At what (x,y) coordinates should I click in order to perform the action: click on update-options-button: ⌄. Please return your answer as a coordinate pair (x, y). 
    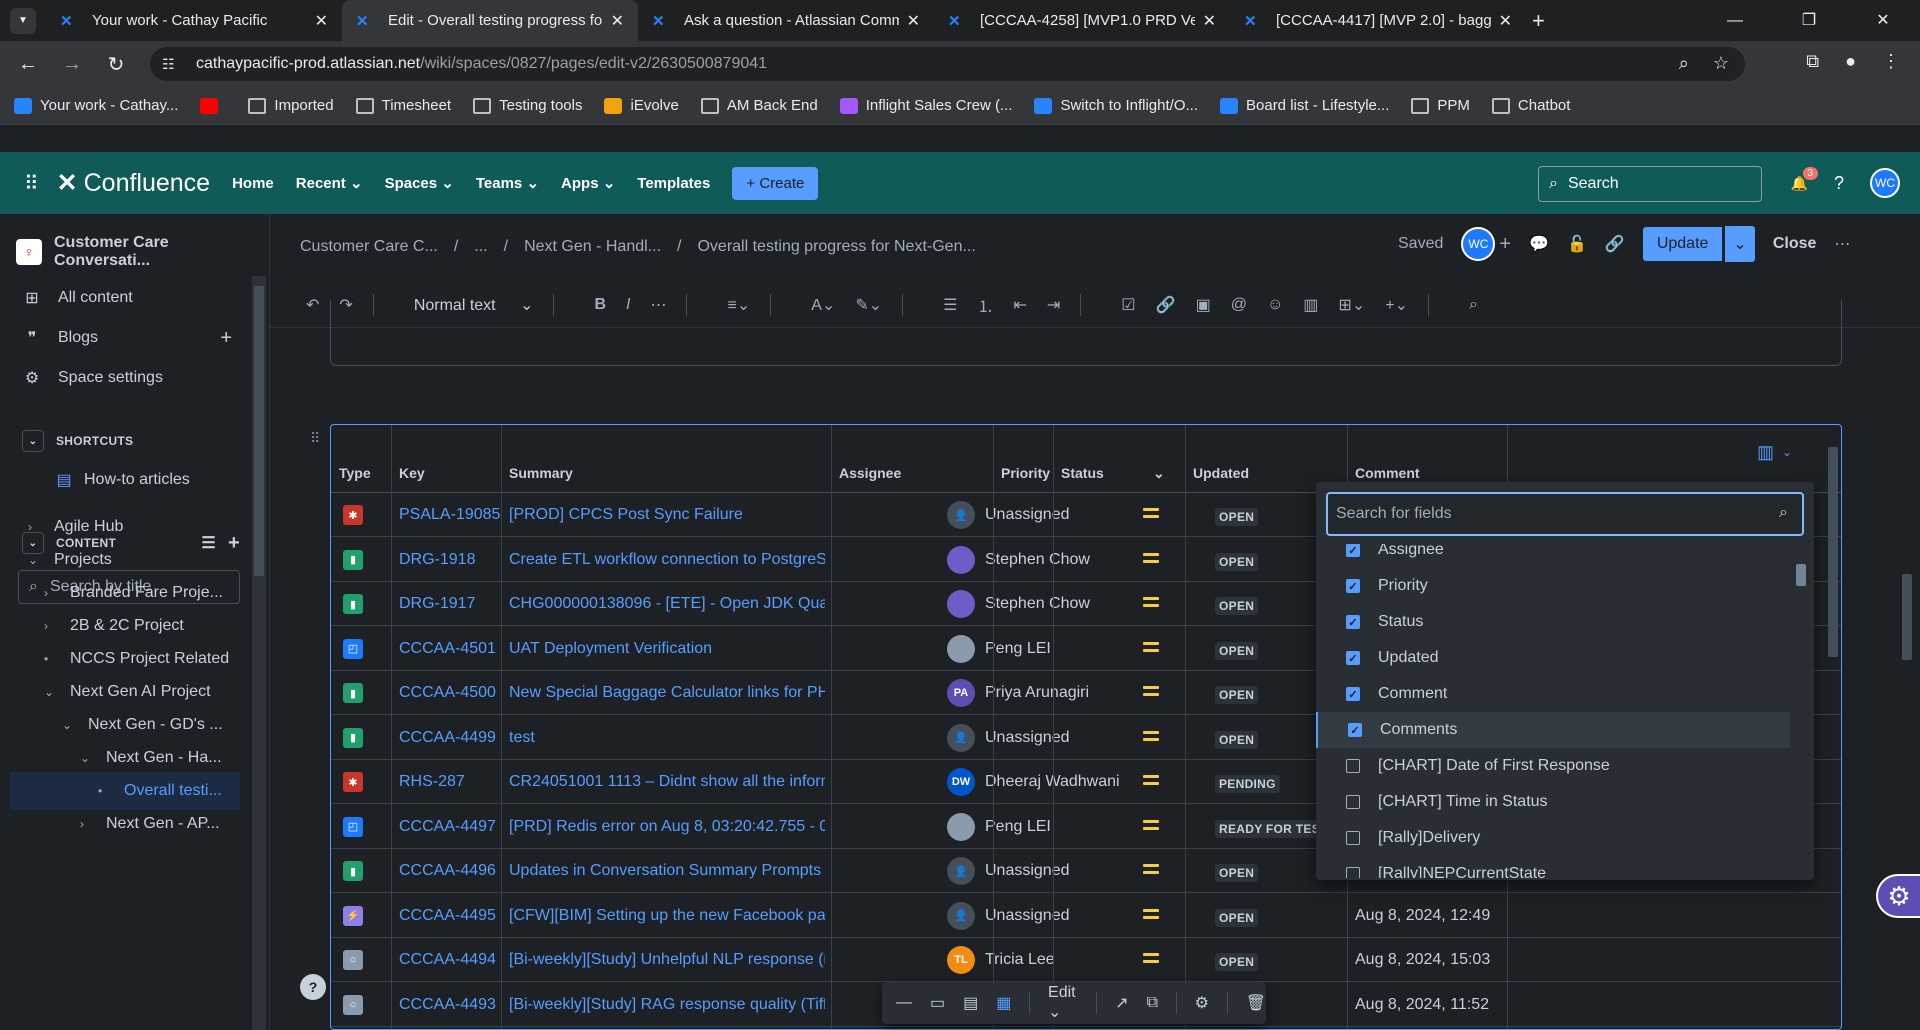
    Looking at the image, I should click on (1739, 244).